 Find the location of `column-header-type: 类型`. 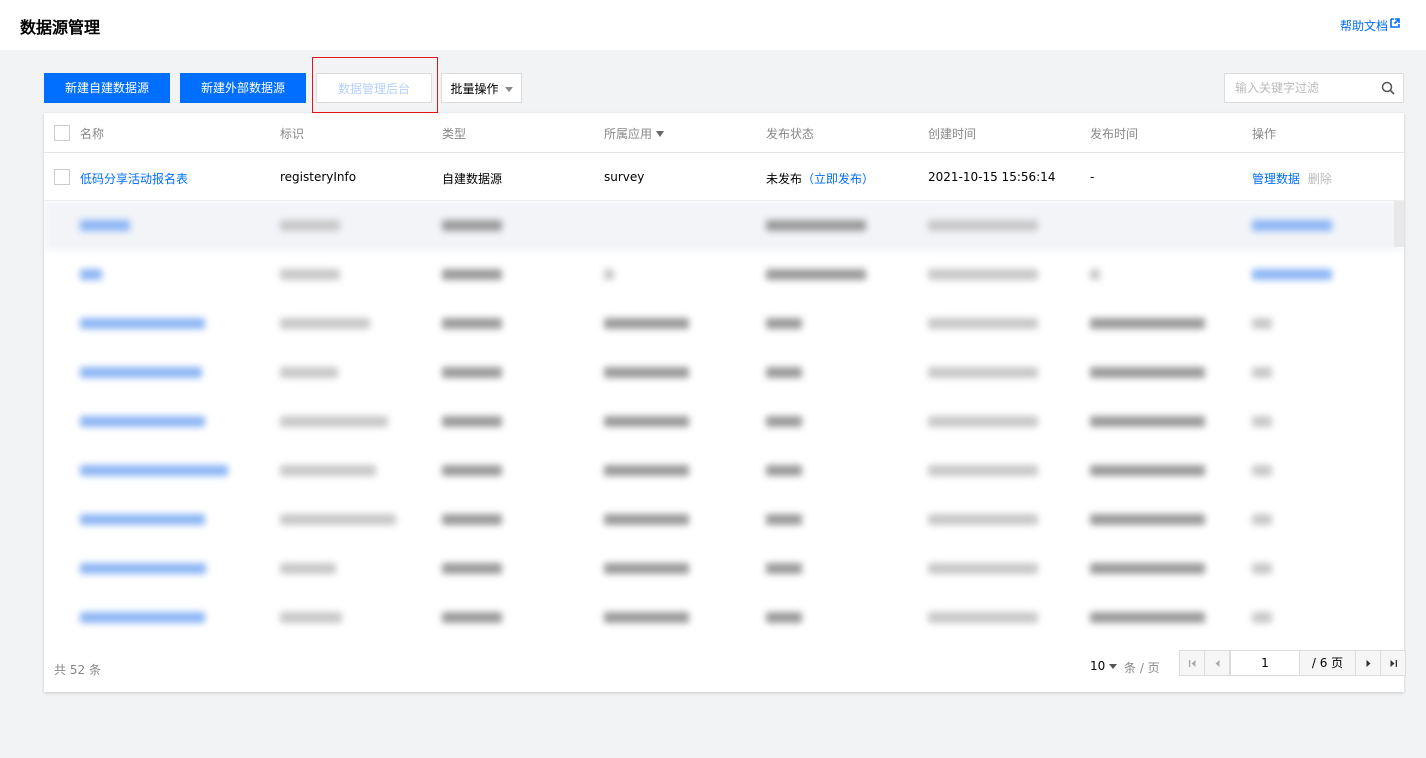

column-header-type: 类型 is located at coordinates (454, 134).